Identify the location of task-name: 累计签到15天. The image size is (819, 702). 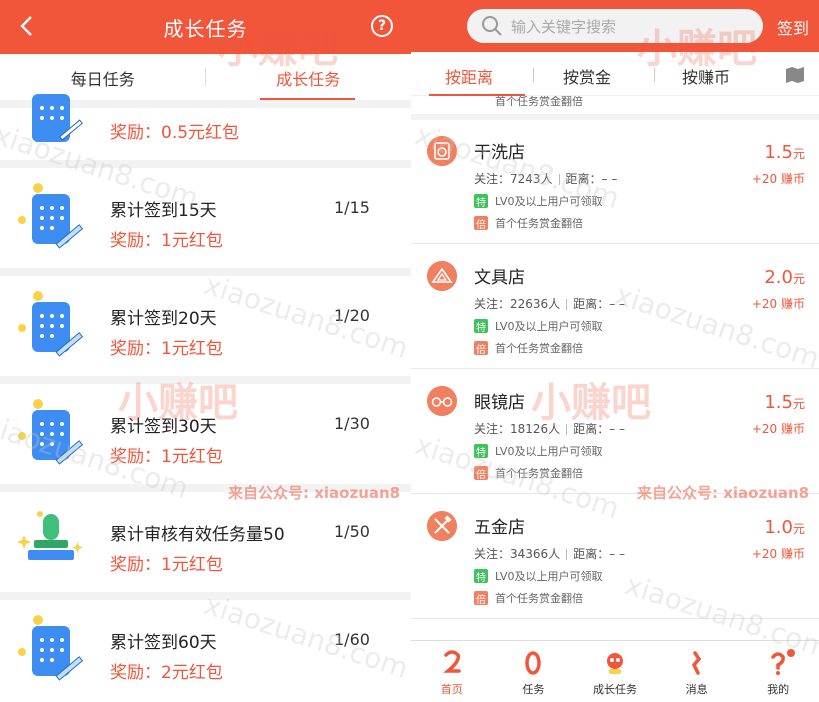
(163, 211).